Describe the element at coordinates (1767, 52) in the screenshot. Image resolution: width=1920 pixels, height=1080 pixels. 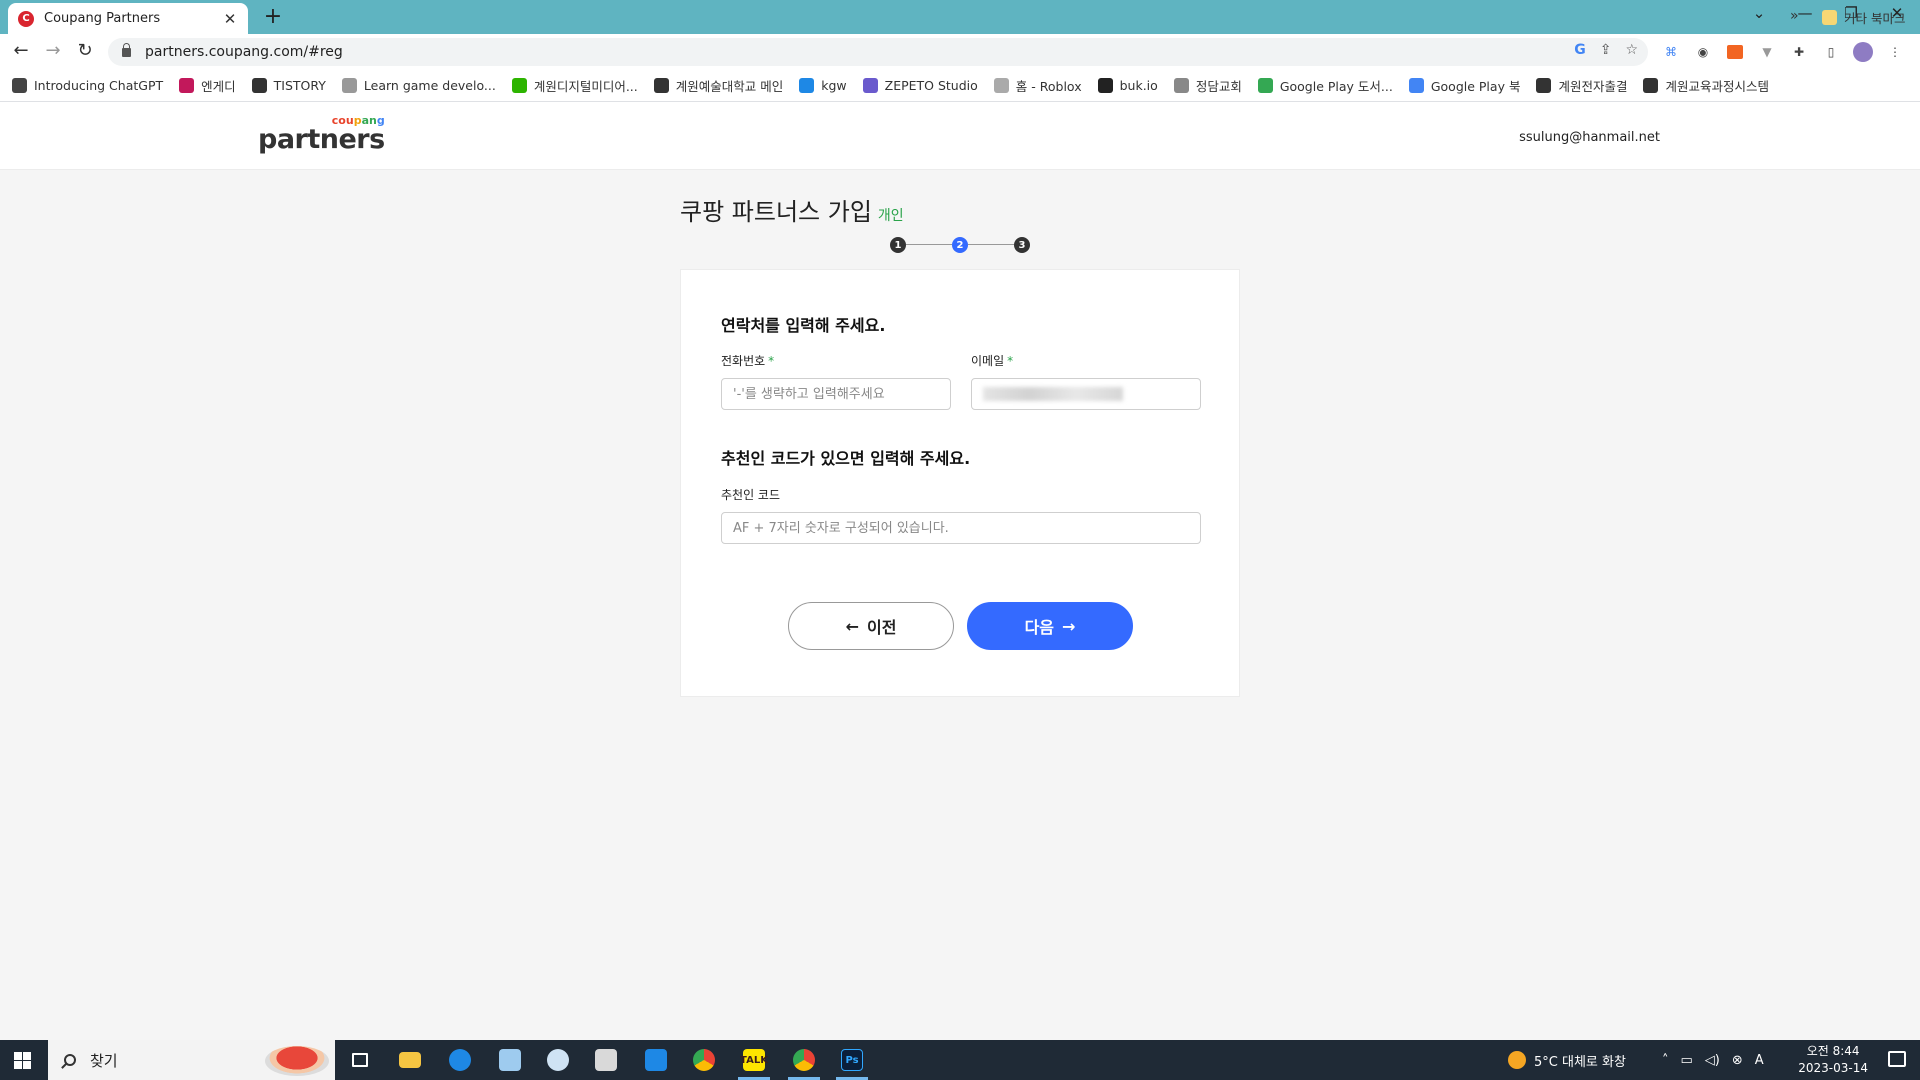
I see `vue-extension-icon: ▼` at that location.